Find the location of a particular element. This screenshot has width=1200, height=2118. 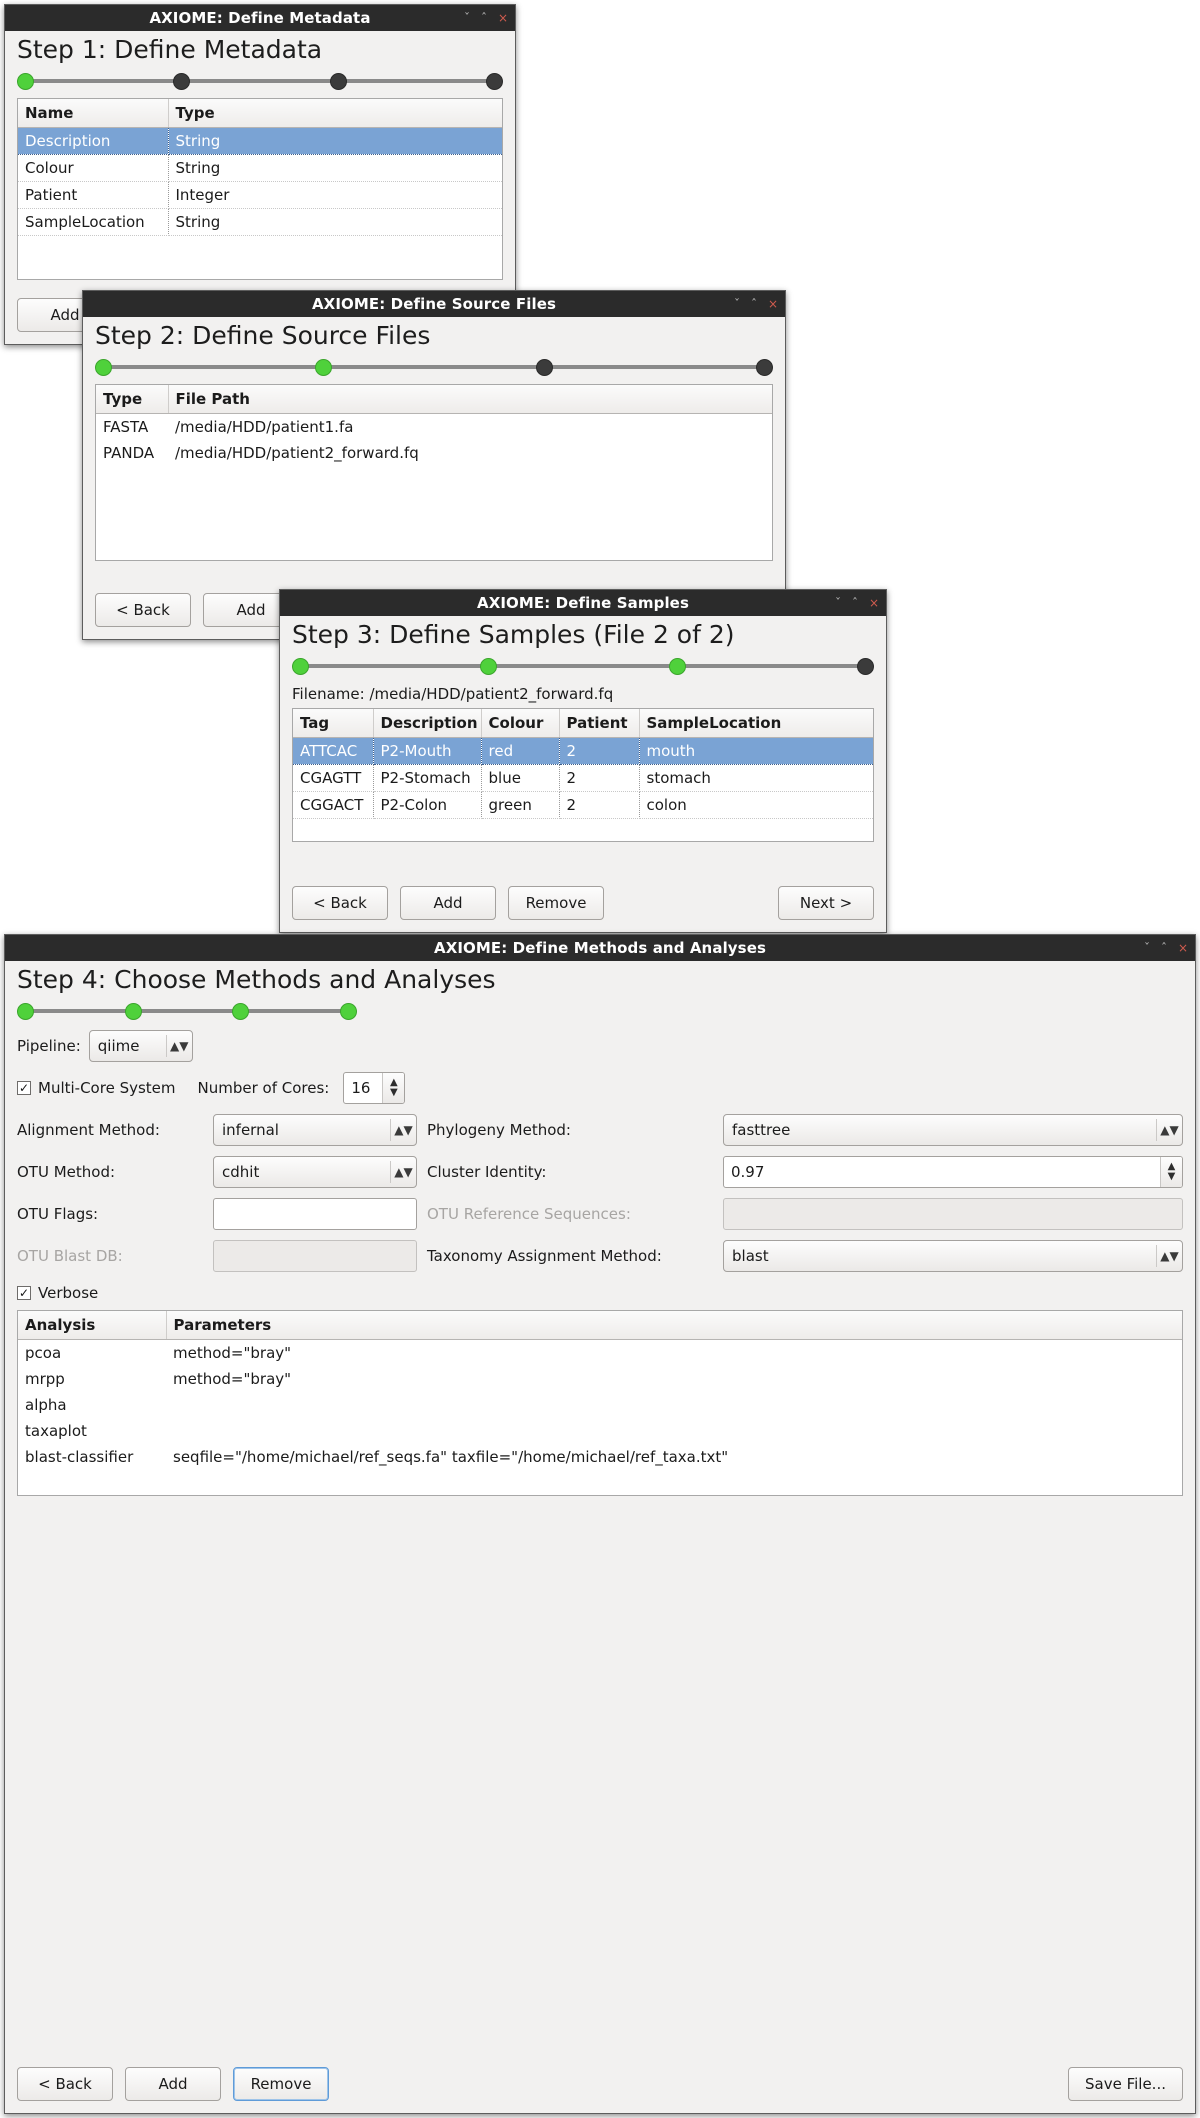

cluster-identity-stepper: 0.97 ▲ ▼ is located at coordinates (953, 1172).